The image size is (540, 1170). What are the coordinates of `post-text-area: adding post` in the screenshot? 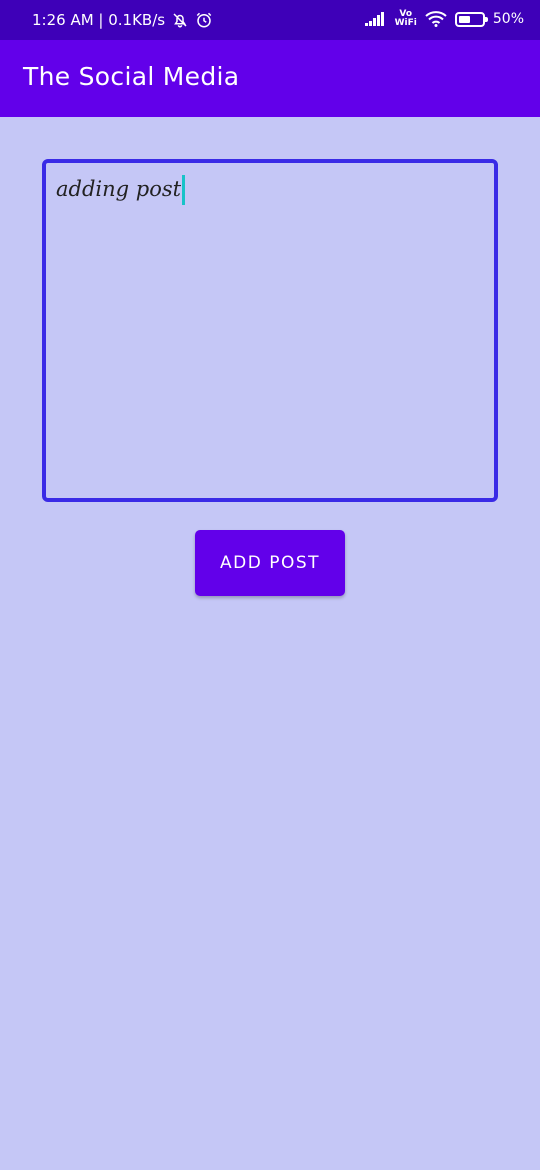 It's located at (121, 190).